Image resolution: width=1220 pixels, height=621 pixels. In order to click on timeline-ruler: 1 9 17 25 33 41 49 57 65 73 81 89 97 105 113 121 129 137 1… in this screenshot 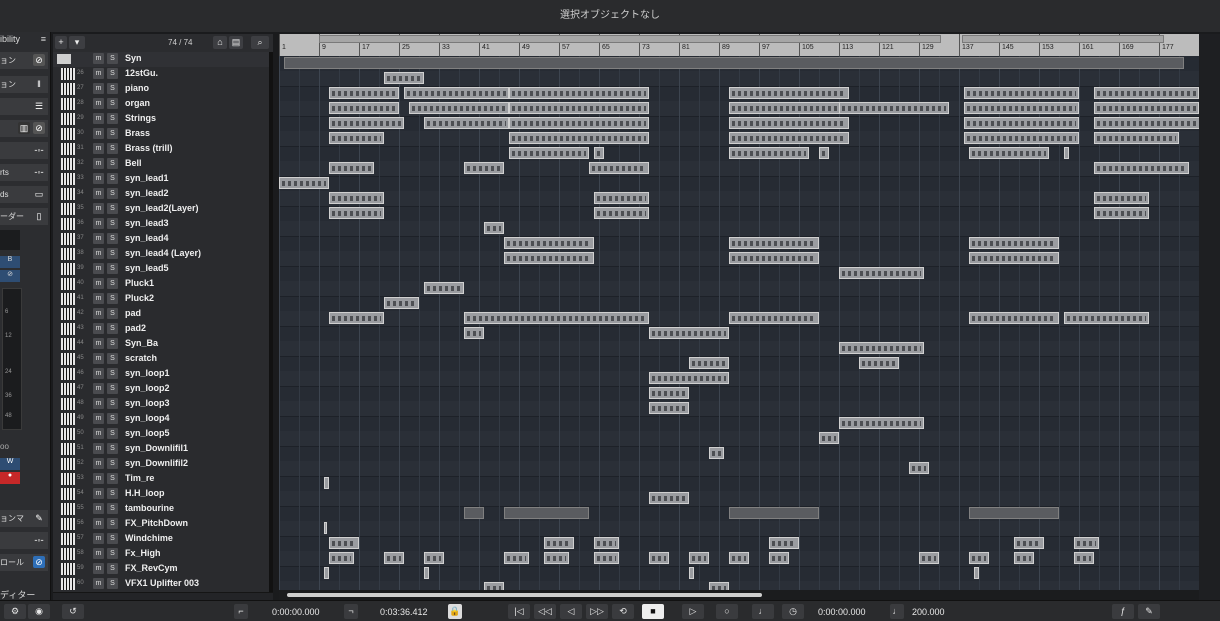, I will do `click(739, 45)`.